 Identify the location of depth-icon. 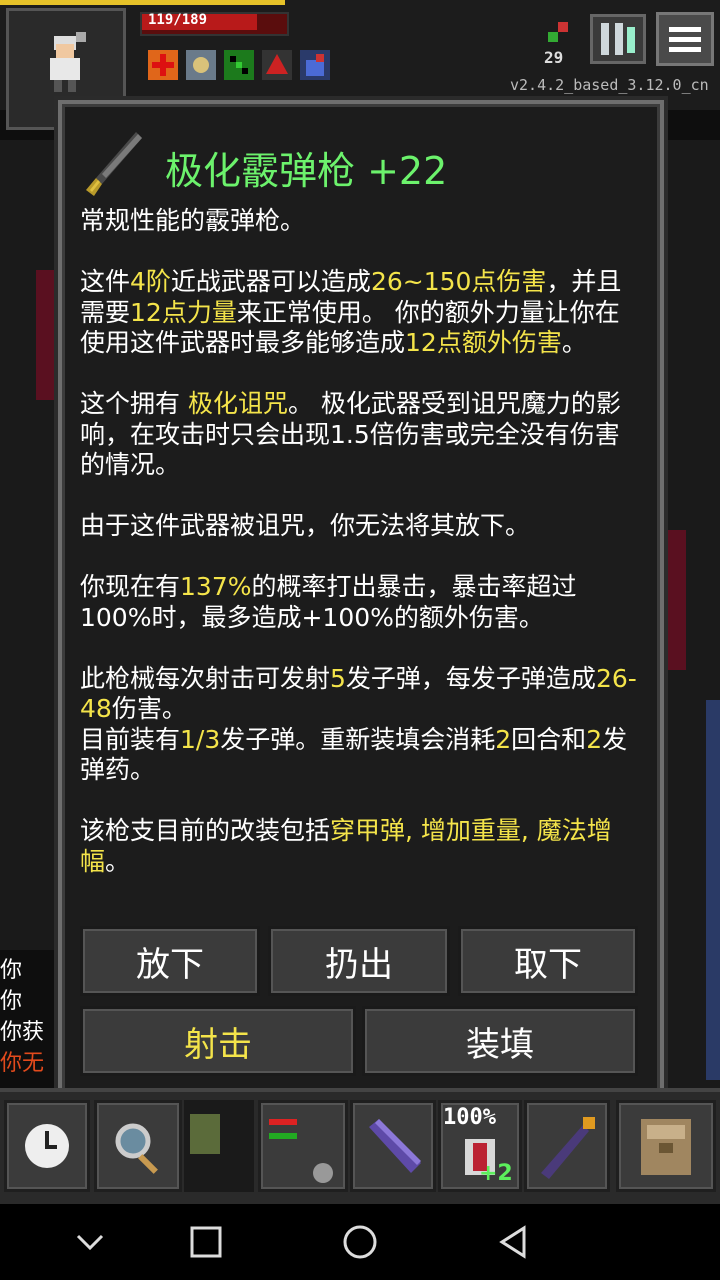
(559, 33).